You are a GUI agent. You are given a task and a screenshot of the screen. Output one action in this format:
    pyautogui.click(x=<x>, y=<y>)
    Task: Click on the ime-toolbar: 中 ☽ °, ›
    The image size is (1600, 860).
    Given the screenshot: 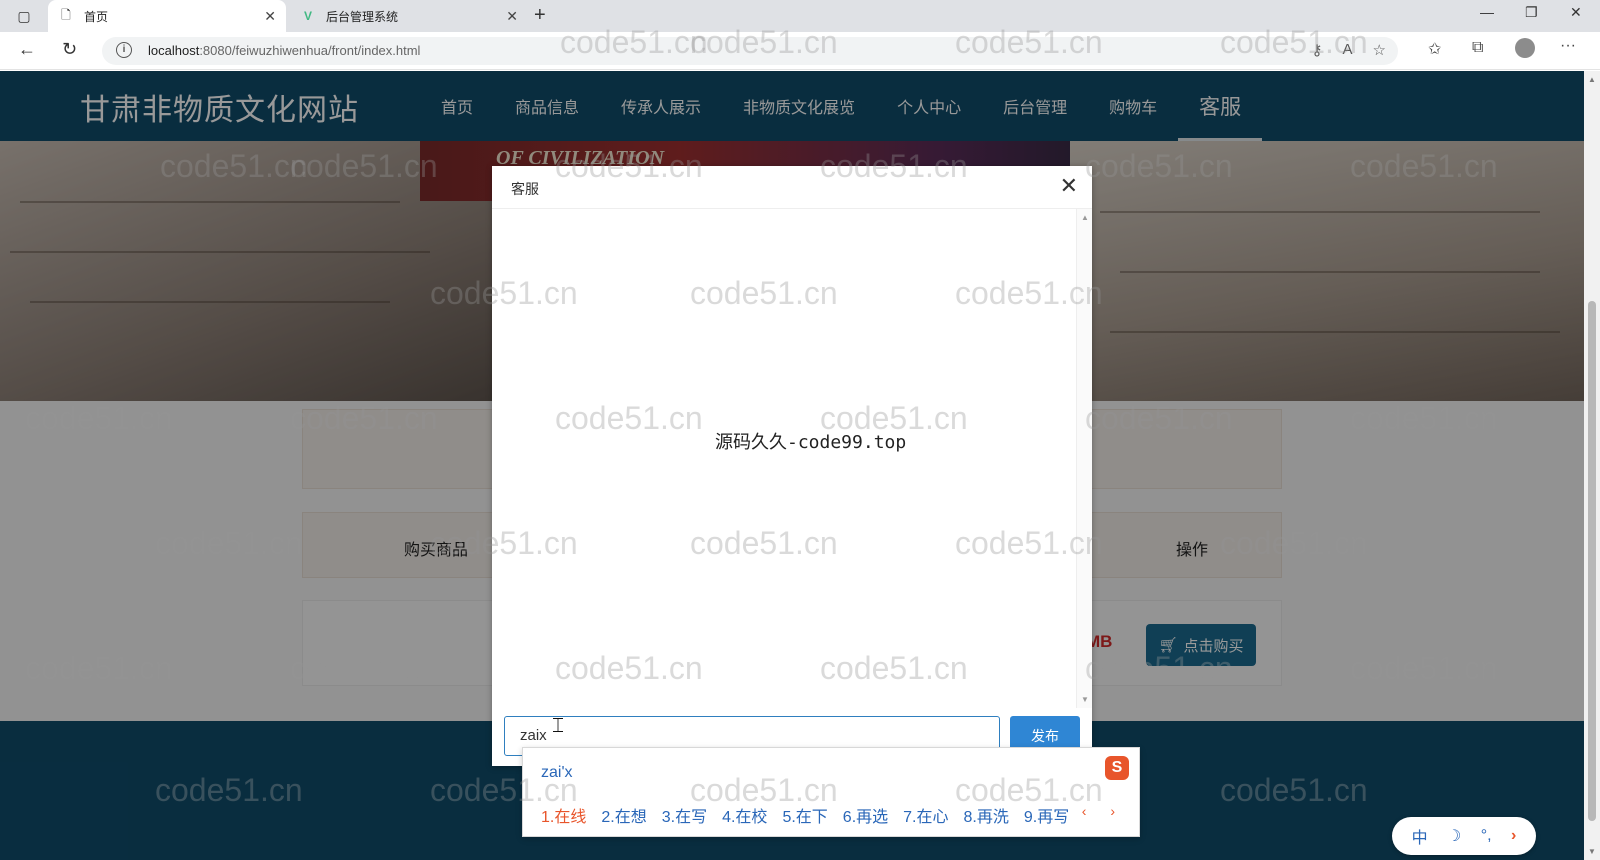 What is the action you would take?
    pyautogui.click(x=1464, y=836)
    